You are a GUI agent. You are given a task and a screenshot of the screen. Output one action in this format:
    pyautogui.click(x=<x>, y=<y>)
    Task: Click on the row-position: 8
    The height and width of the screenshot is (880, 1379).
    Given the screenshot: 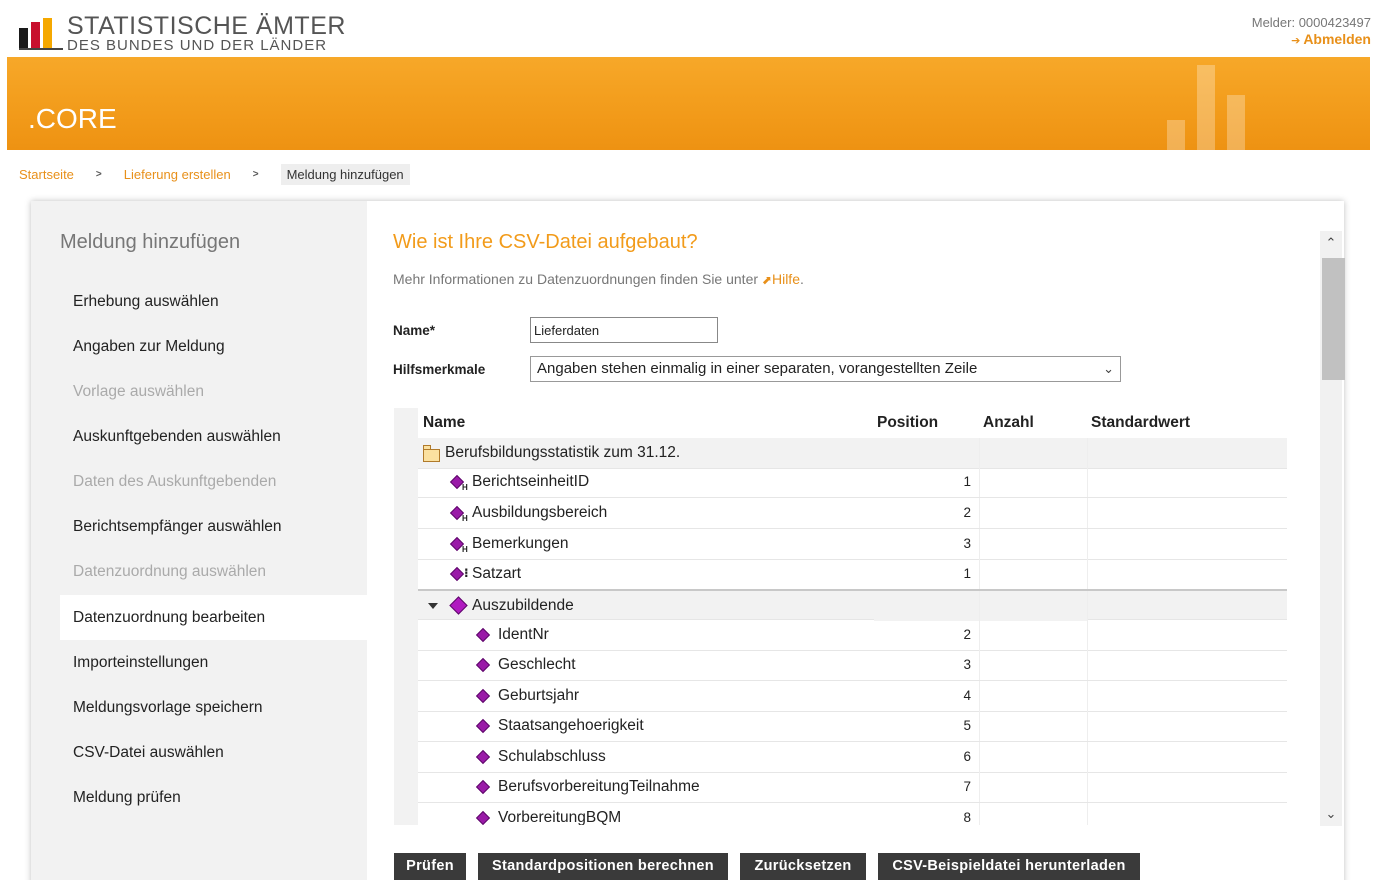 What is the action you would take?
    pyautogui.click(x=926, y=814)
    